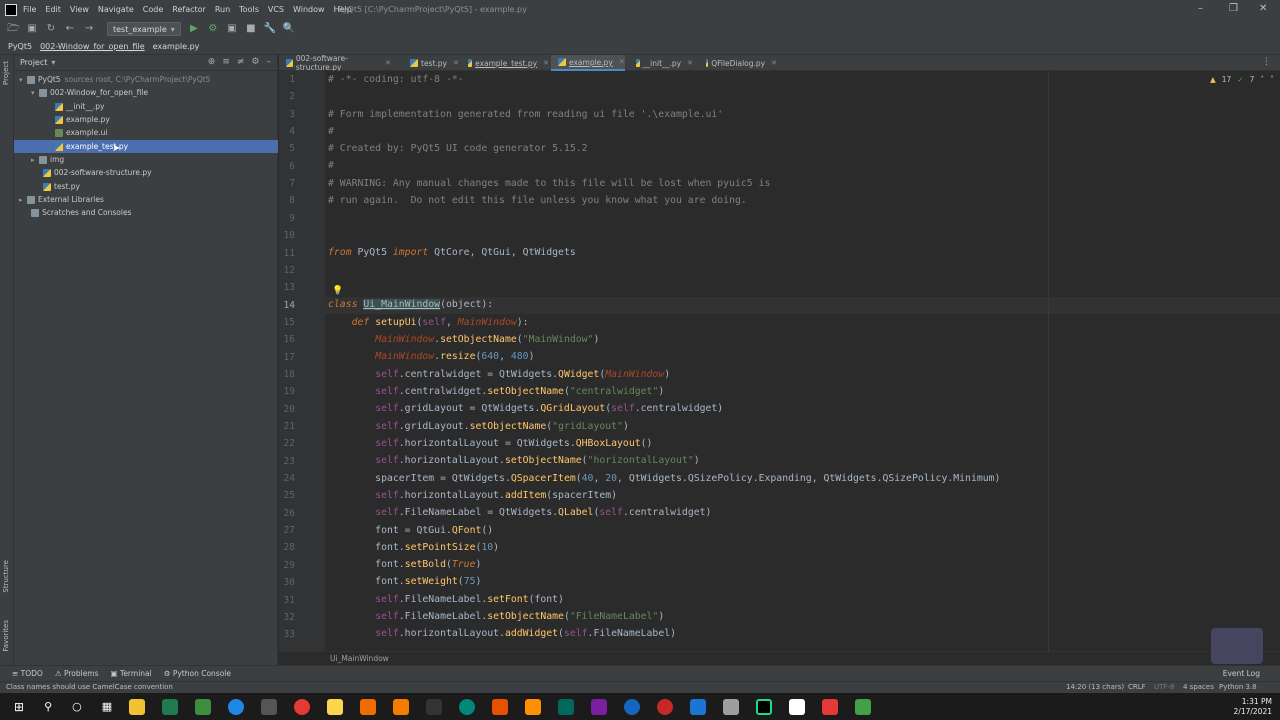  What do you see at coordinates (1198, 687) in the screenshot?
I see `indent-setting: 4 spaces` at bounding box center [1198, 687].